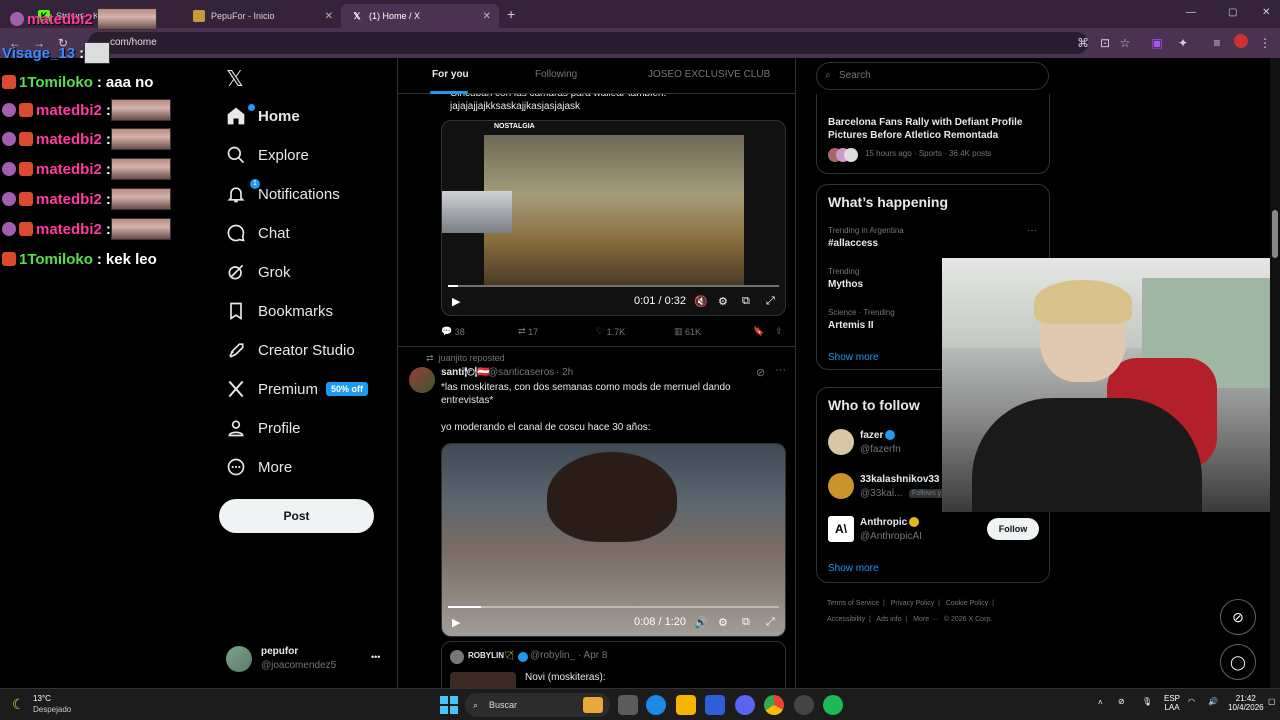 This screenshot has height=720, width=1280. Describe the element at coordinates (263, 116) in the screenshot. I see `nav-home: Home` at that location.